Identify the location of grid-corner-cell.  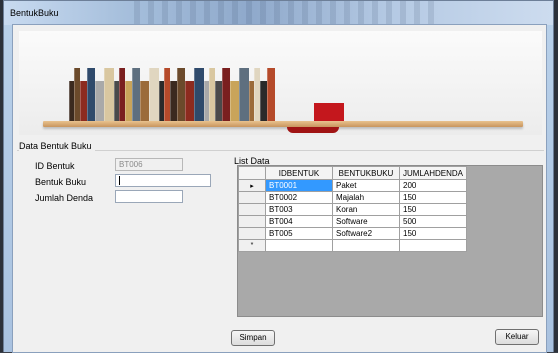
(252, 173).